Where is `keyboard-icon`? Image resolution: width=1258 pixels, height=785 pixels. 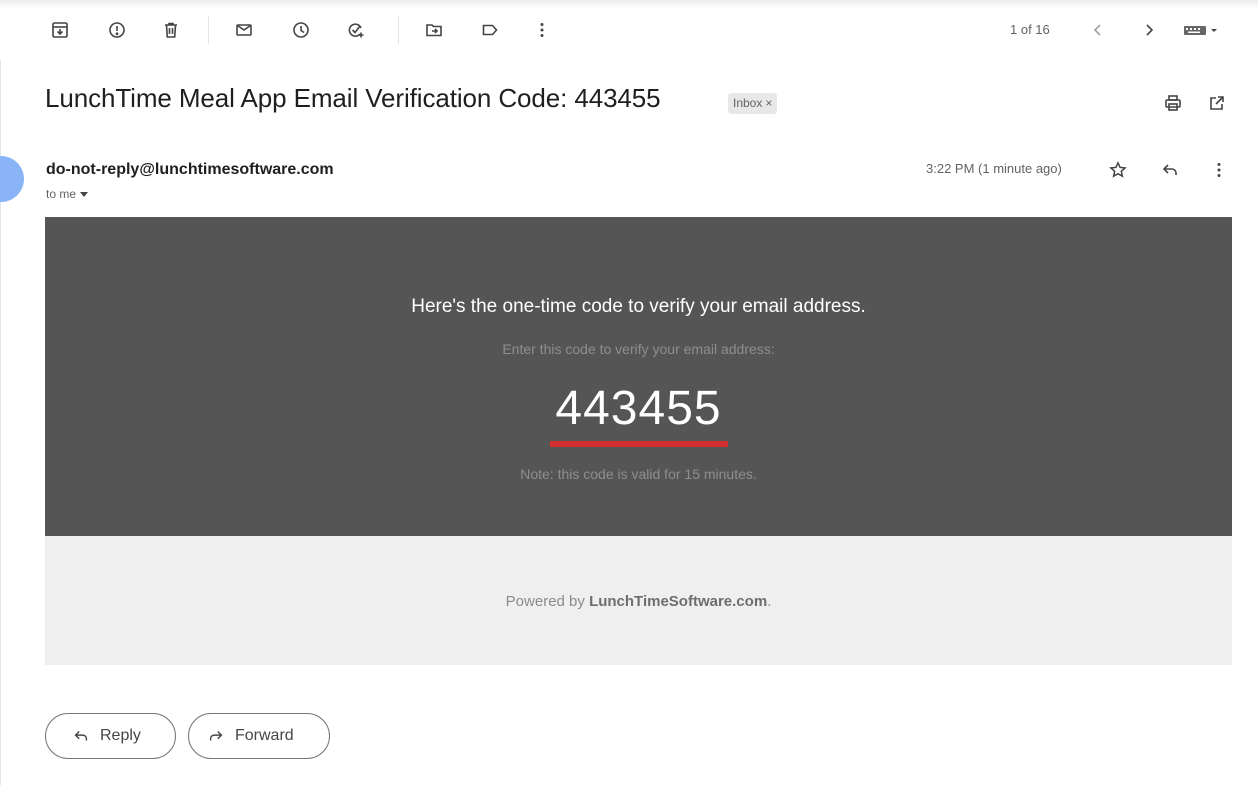 keyboard-icon is located at coordinates (1202, 30).